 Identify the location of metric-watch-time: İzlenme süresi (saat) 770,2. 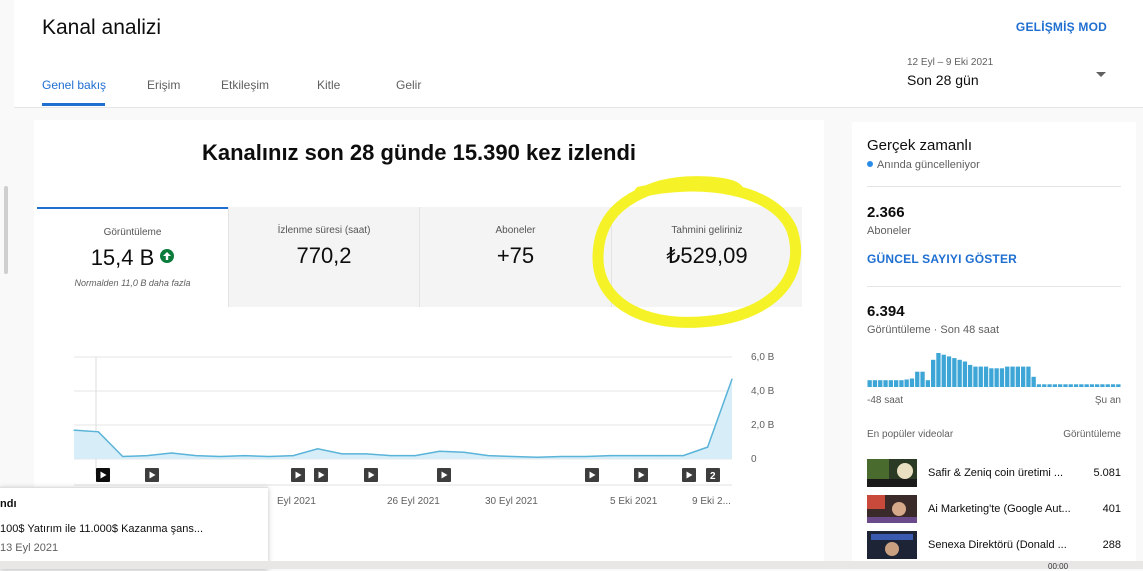
(323, 257).